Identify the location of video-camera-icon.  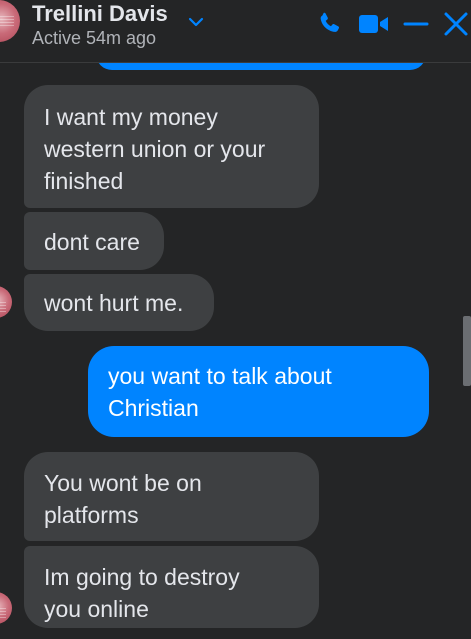
(374, 24).